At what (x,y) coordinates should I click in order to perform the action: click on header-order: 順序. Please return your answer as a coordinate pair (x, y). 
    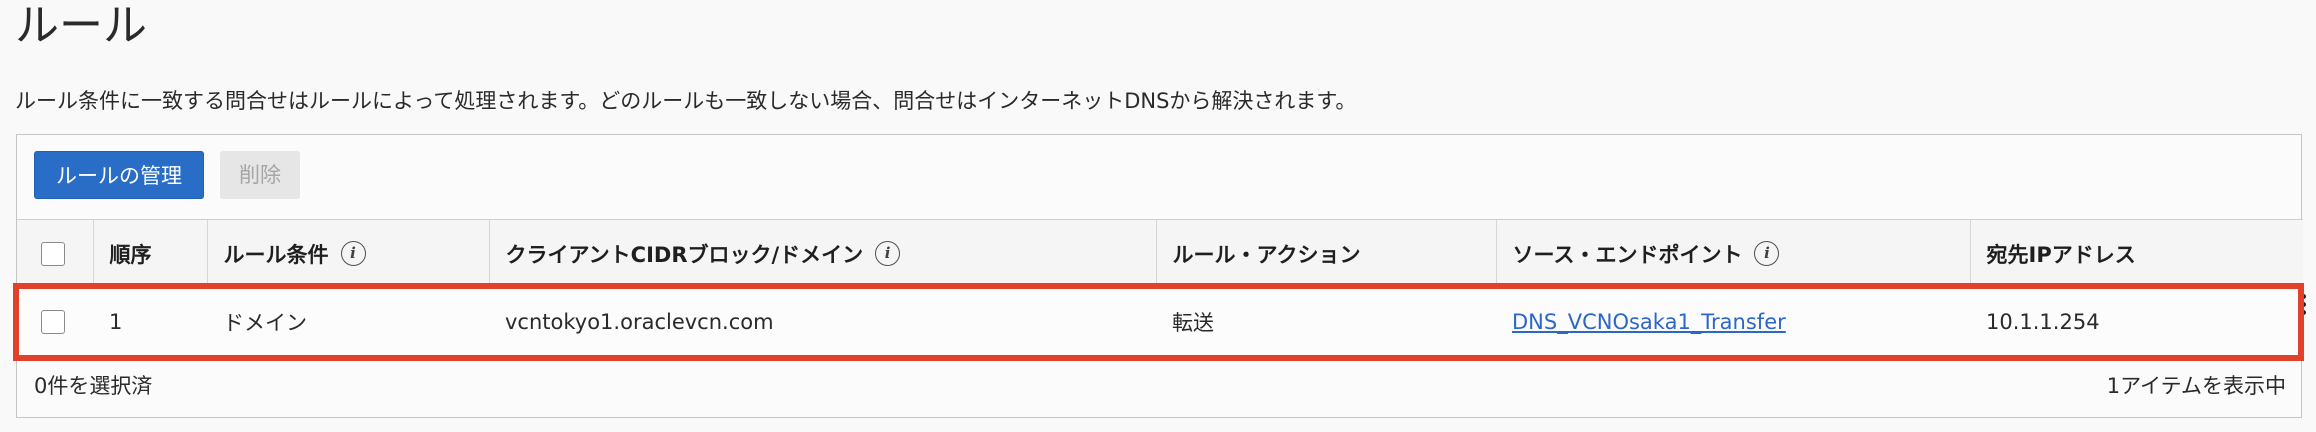
    Looking at the image, I should click on (149, 253).